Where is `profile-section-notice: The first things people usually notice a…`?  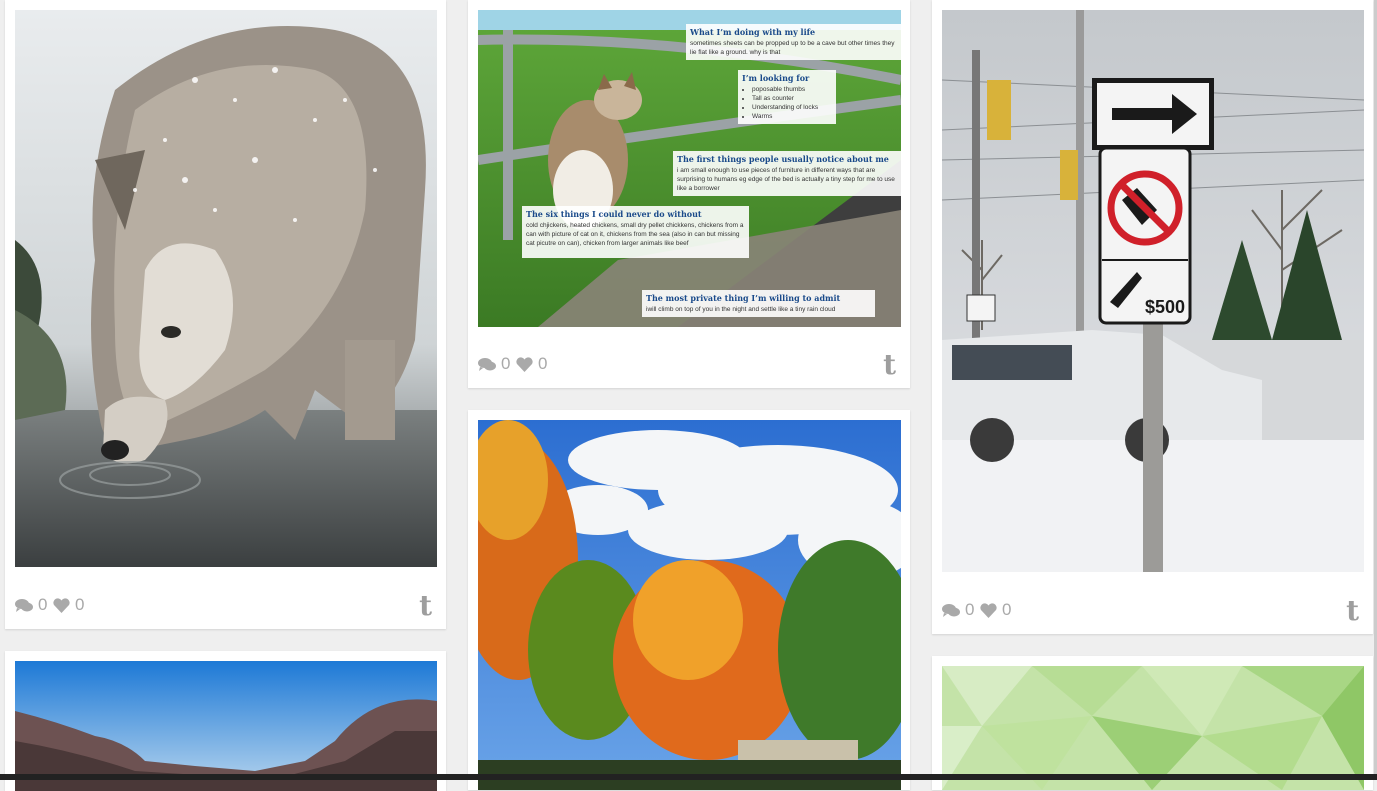 profile-section-notice: The first things people usually notice a… is located at coordinates (787, 173).